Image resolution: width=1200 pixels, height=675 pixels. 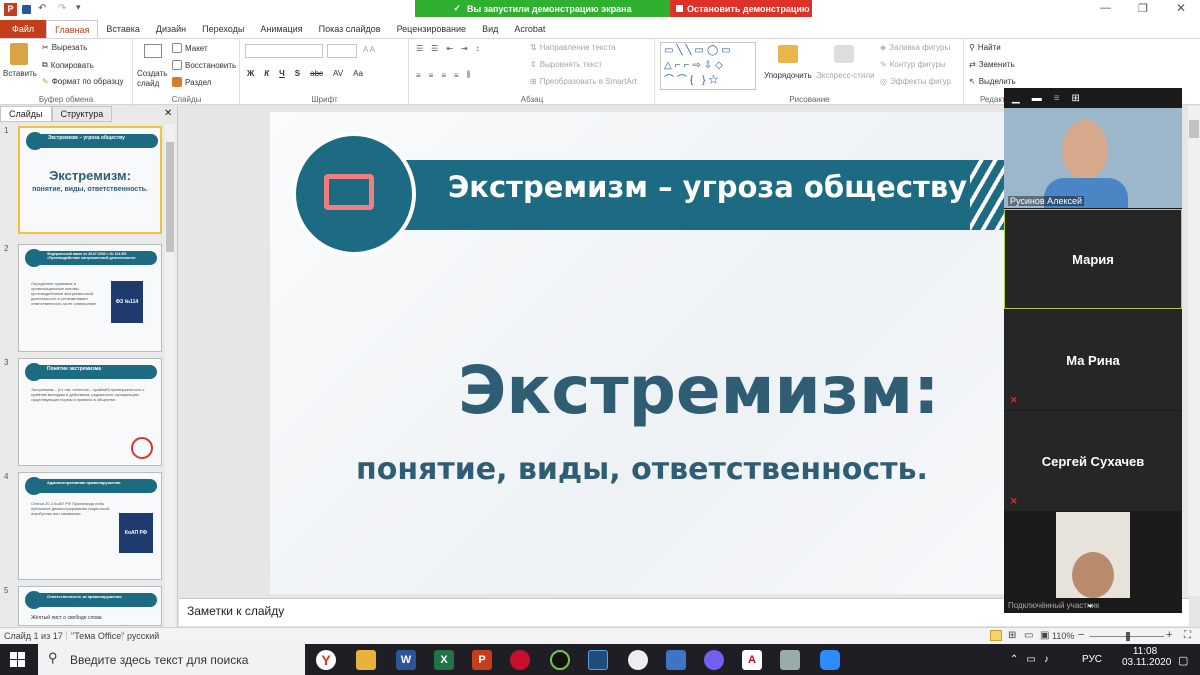 What do you see at coordinates (1093, 259) in the screenshot?
I see `participant-tile: Мария` at bounding box center [1093, 259].